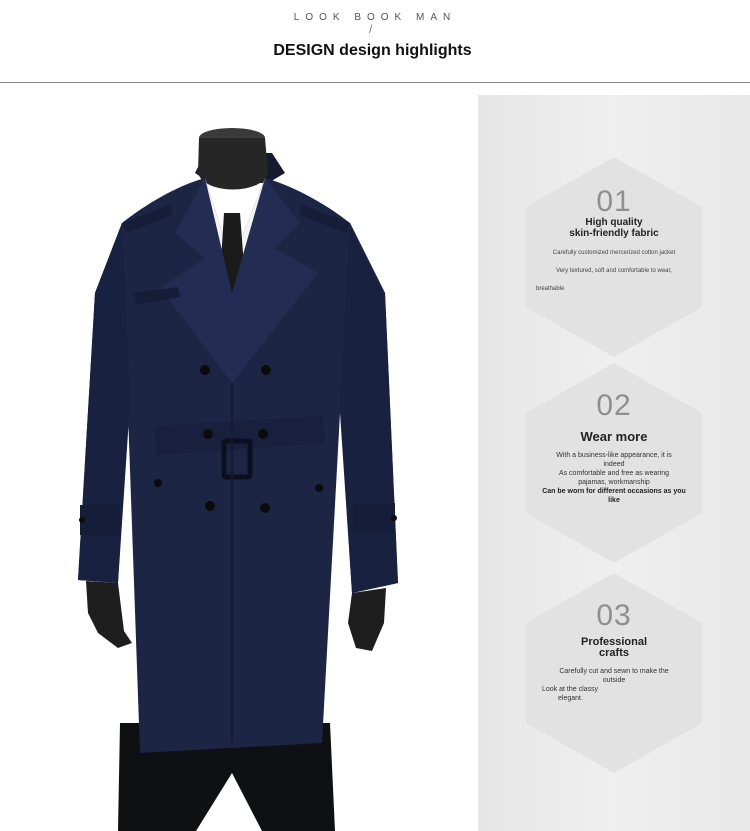  What do you see at coordinates (375, 17) in the screenshot?
I see `lookbook-eyebrow: LOOK BOOK MAN` at bounding box center [375, 17].